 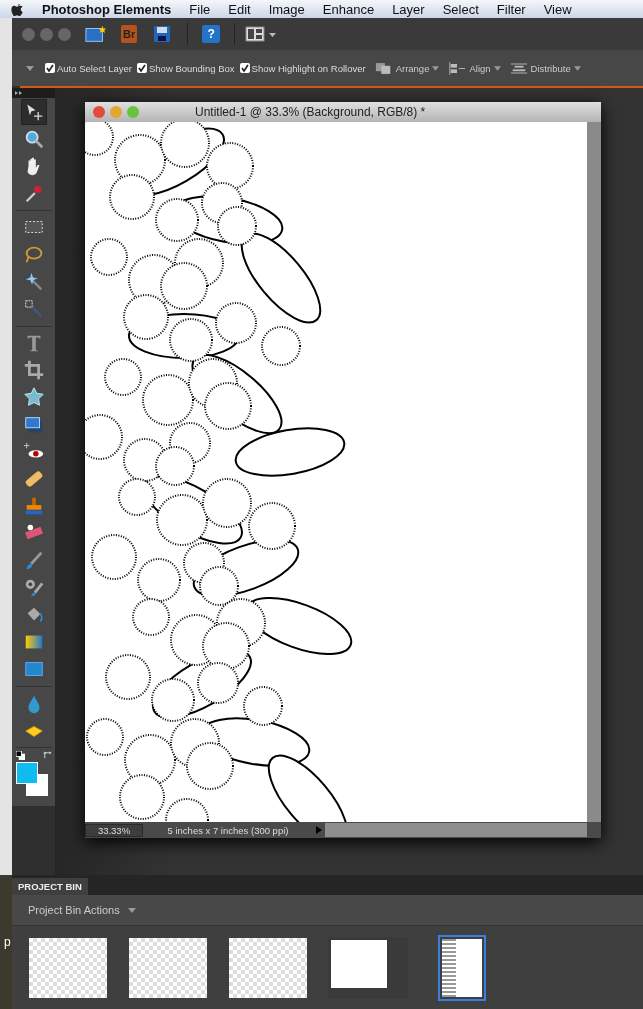 What do you see at coordinates (30, 68) in the screenshot?
I see `options-menu-caret-icon` at bounding box center [30, 68].